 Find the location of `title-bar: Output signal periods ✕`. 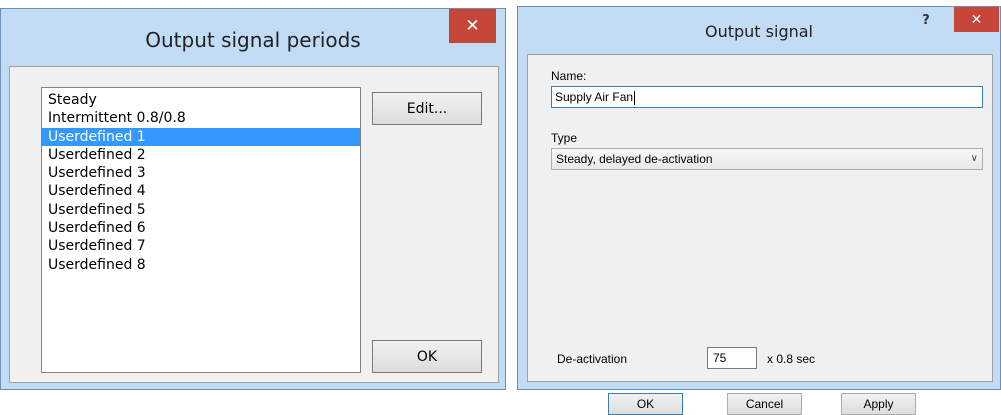

title-bar: Output signal periods ✕ is located at coordinates (253, 37).